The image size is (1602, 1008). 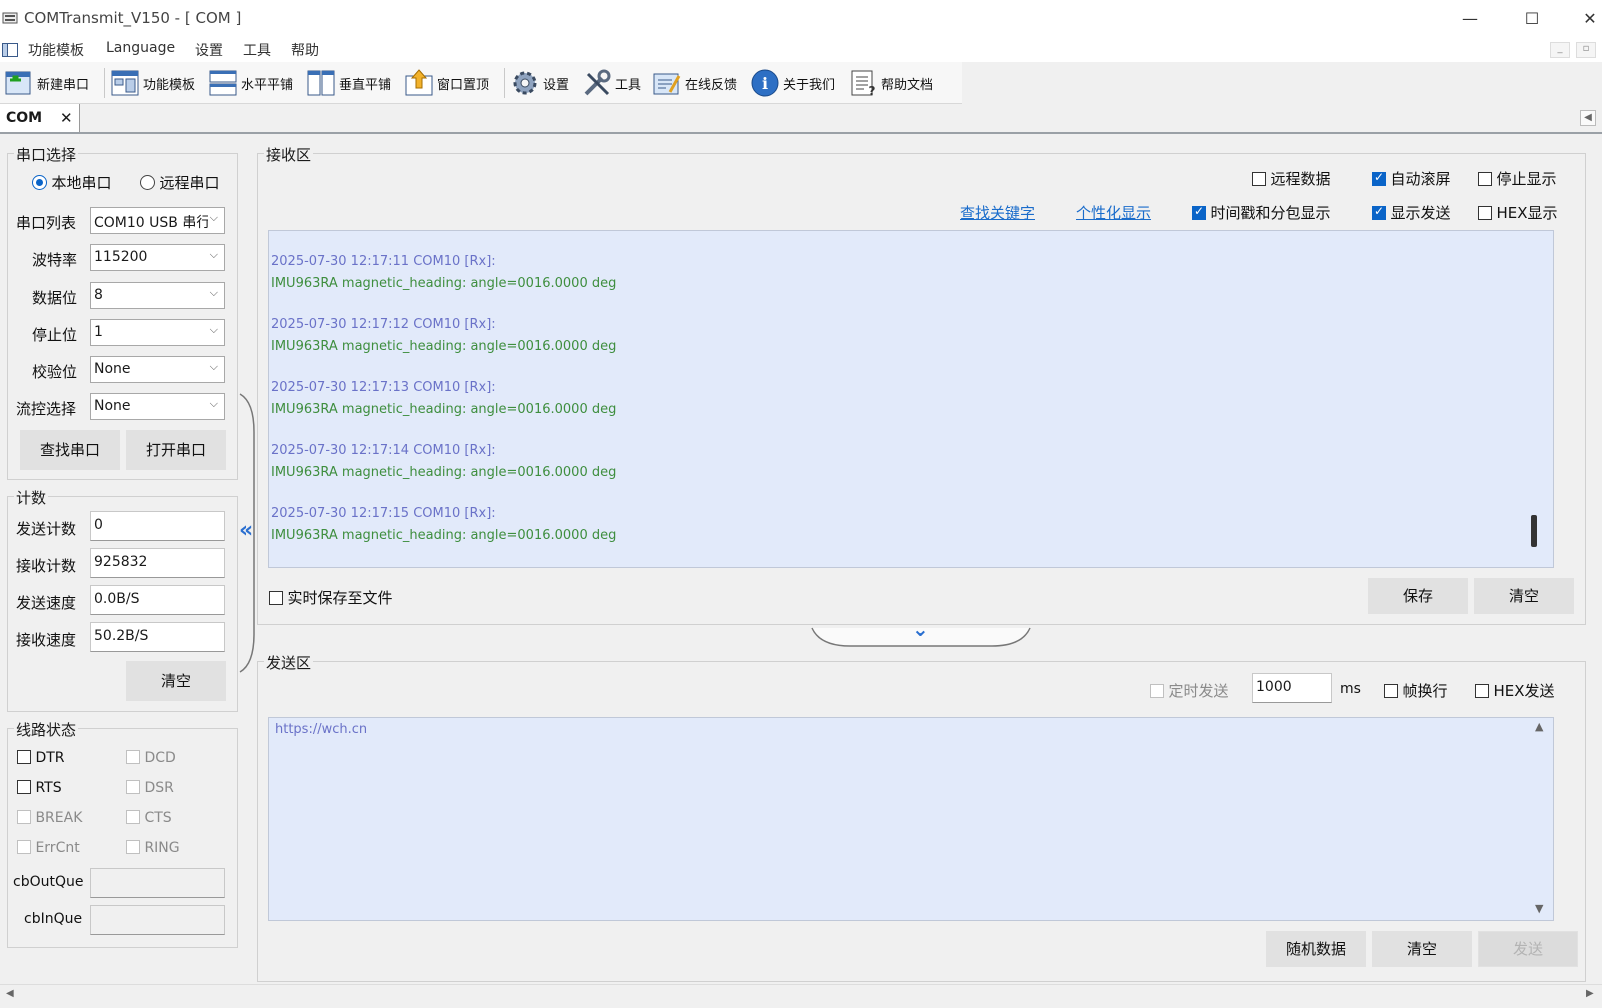 I want to click on panel-toggle-icon, so click(x=10, y=50).